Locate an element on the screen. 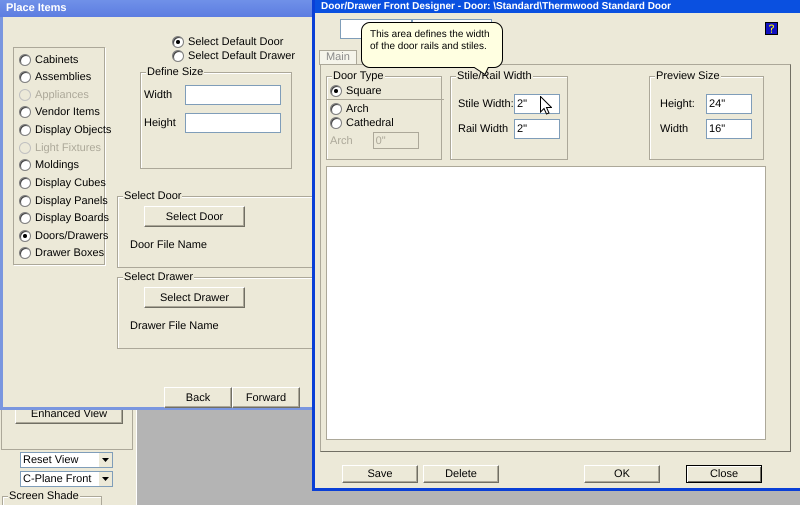 The width and height of the screenshot is (800, 505). field-label: Stile Width: is located at coordinates (486, 104).